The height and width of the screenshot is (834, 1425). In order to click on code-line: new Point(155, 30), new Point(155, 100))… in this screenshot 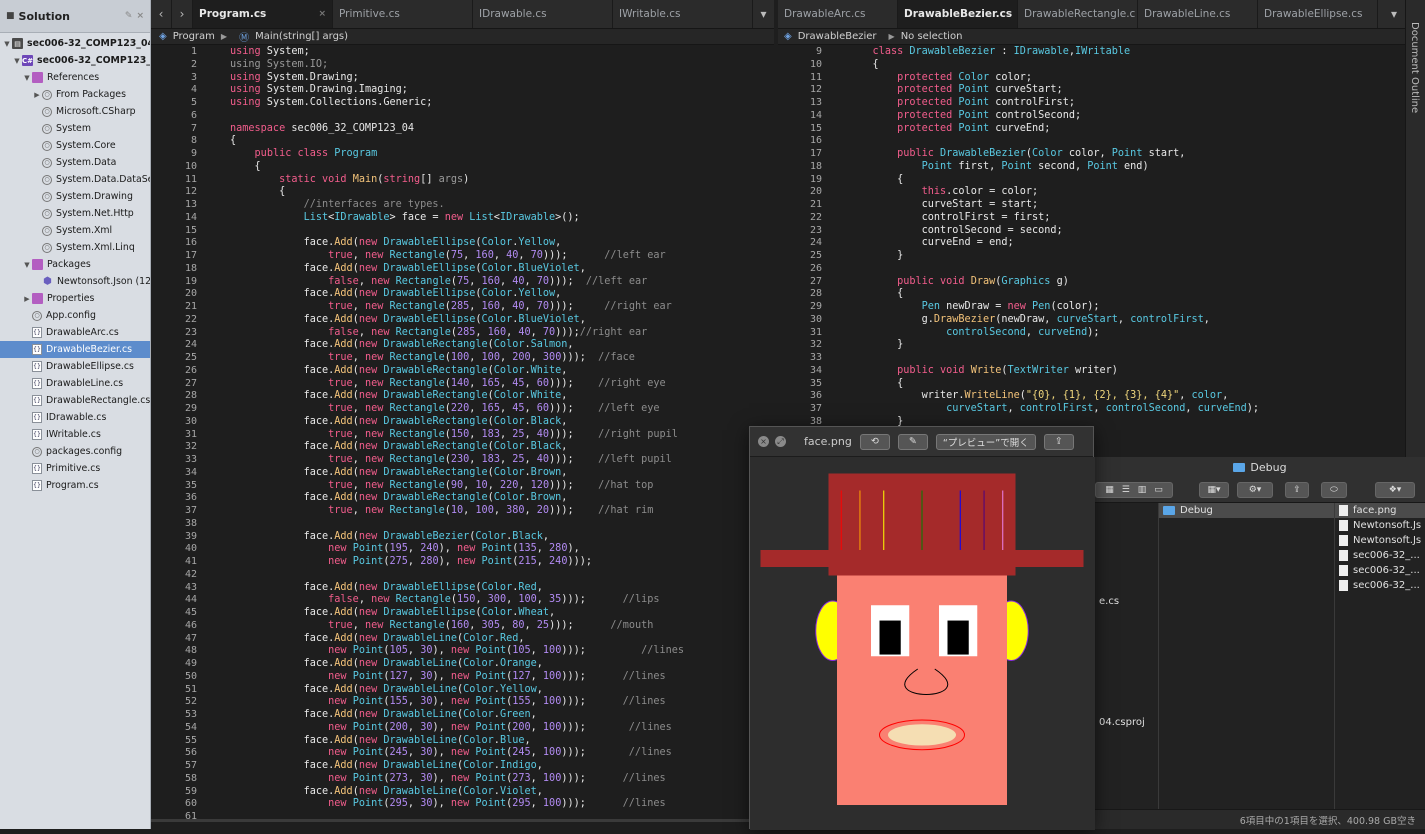, I will do `click(457, 702)`.